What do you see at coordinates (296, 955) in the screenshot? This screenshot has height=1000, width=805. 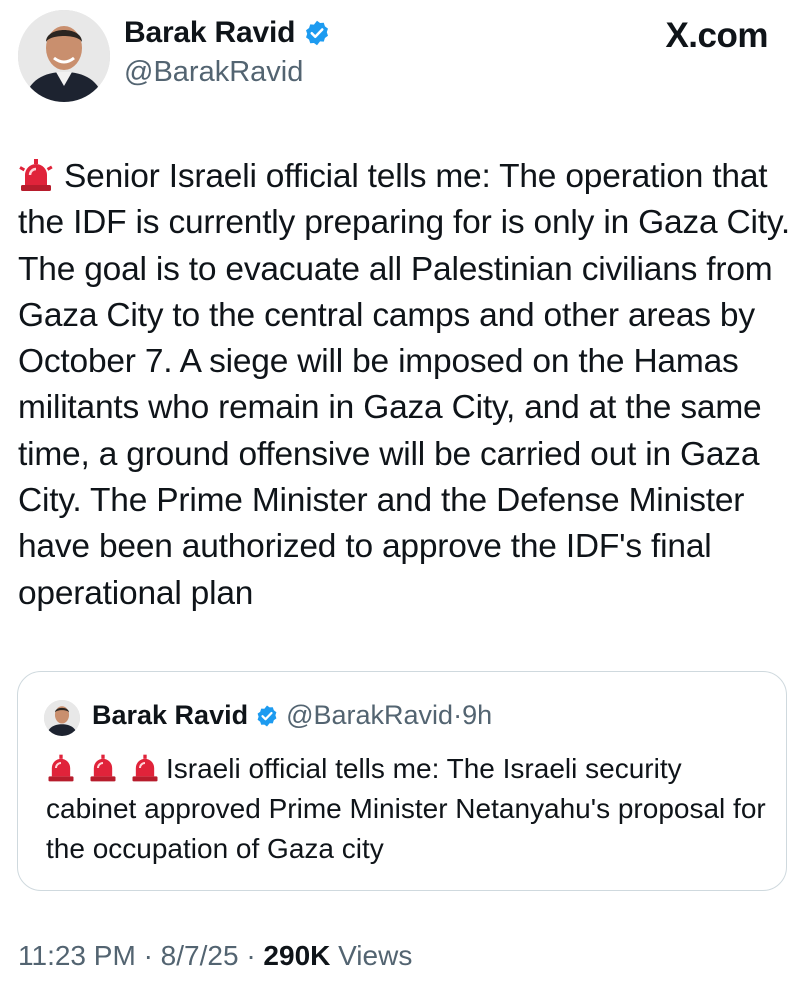 I see `views-count: 290K` at bounding box center [296, 955].